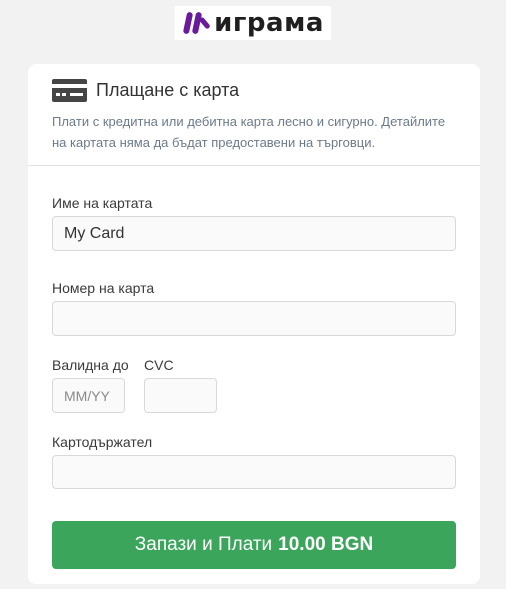 This screenshot has width=506, height=589. Describe the element at coordinates (88, 395) in the screenshot. I see `expiry-input` at that location.